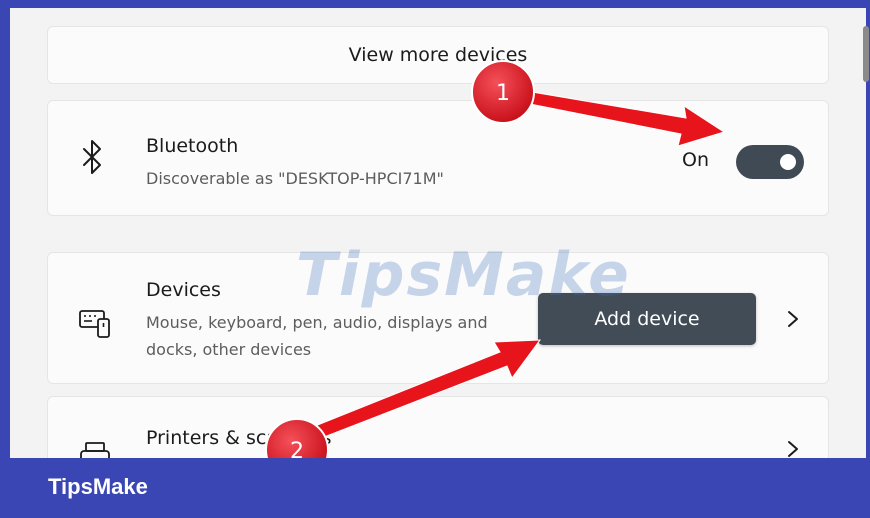 Image resolution: width=870 pixels, height=518 pixels. What do you see at coordinates (95, 322) in the screenshot?
I see `keyboard-device-icon` at bounding box center [95, 322].